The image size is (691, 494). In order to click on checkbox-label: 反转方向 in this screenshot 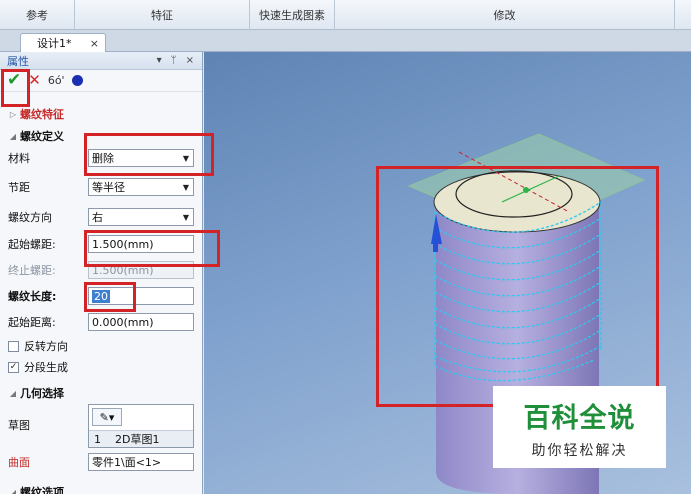, I will do `click(46, 346)`.